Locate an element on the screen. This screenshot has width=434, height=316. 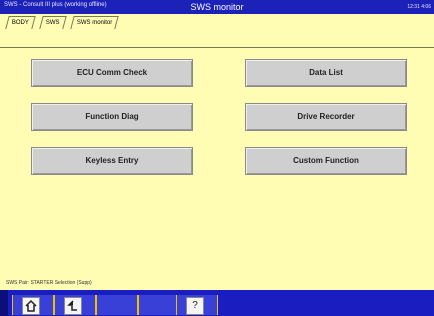
window-caption: SWS - Consult III plus (working offline) is located at coordinates (55, 5).